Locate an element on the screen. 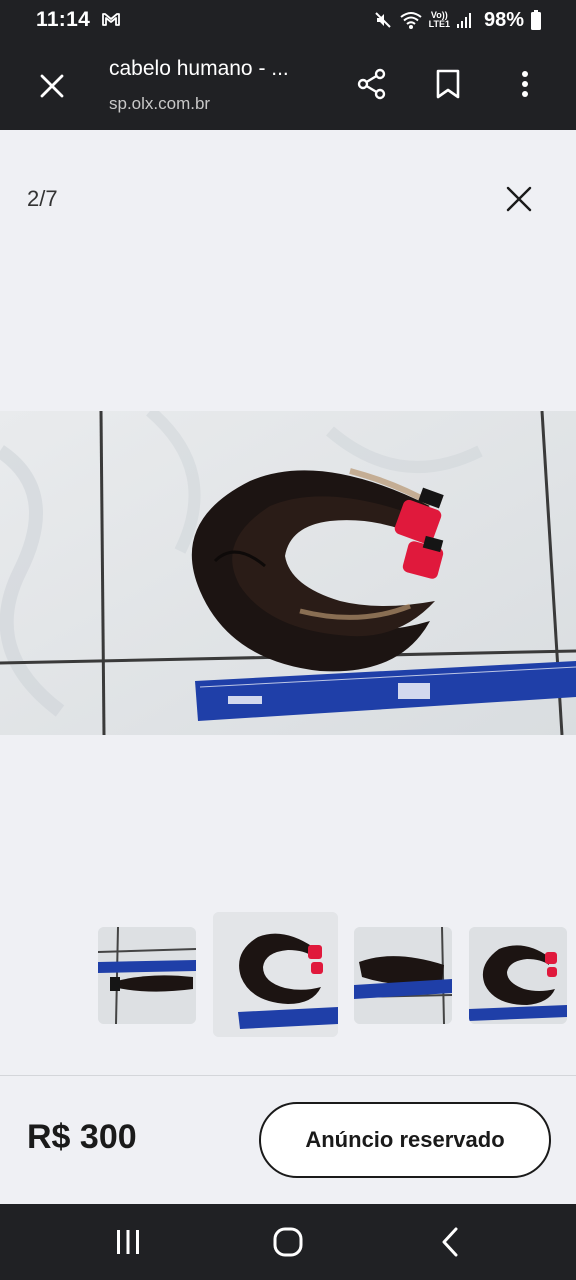  recents-icon is located at coordinates (128, 1242).